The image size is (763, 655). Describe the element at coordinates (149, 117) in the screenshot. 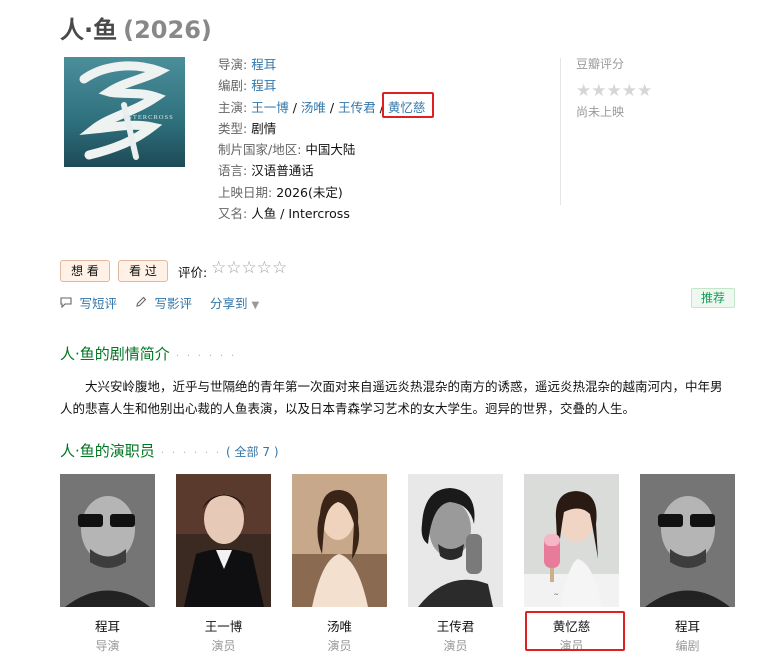

I see `poster-text: INTERCROSS` at that location.